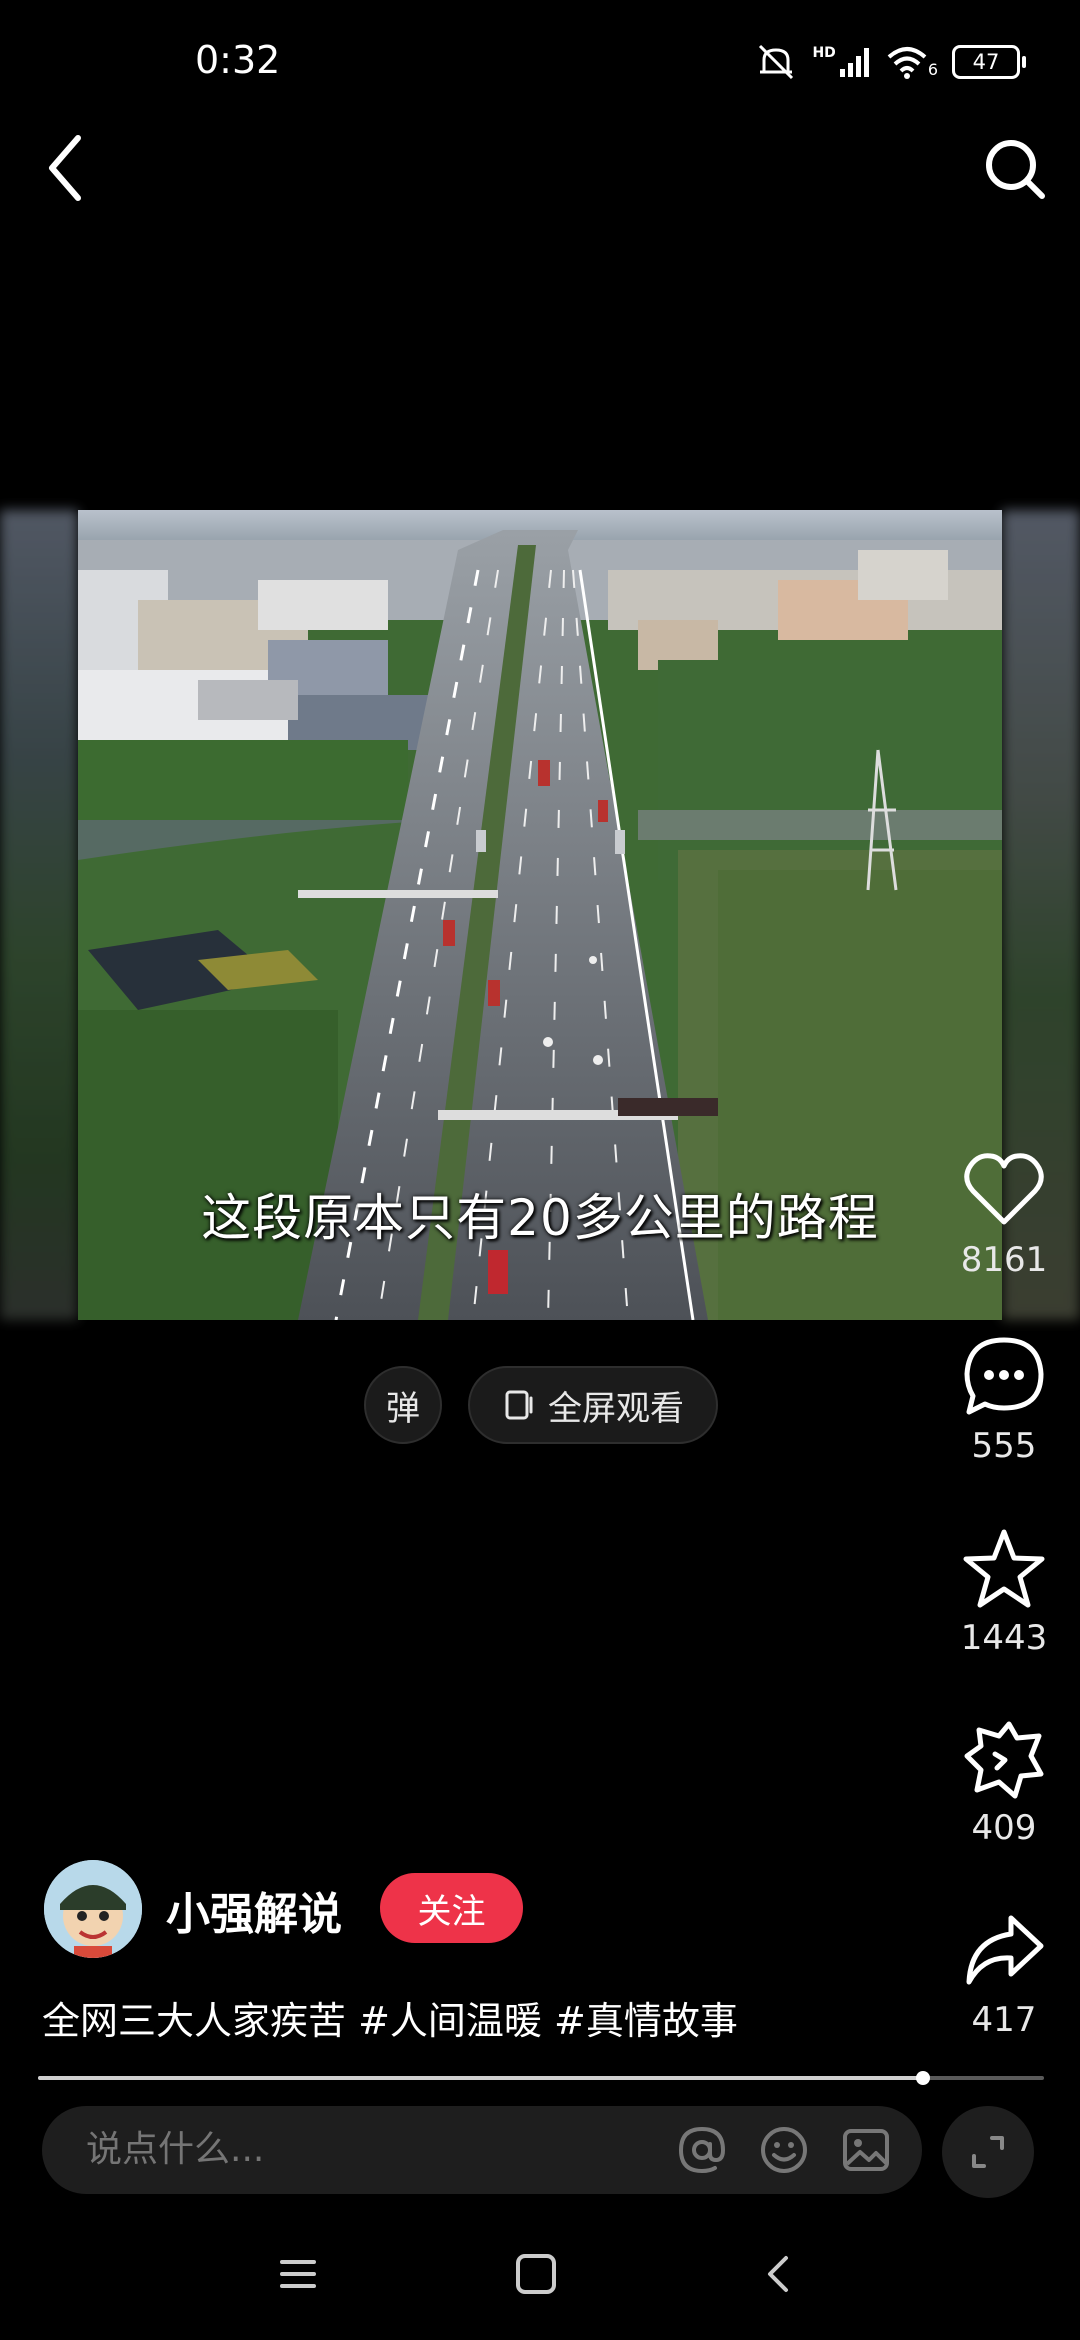  I want to click on image-picker-icon, so click(866, 2150).